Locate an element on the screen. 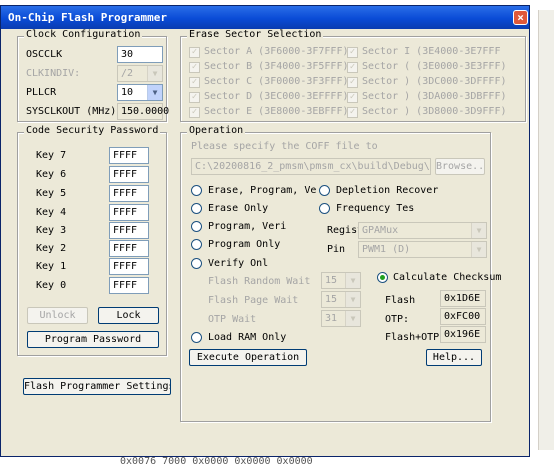 Image resolution: width=554 pixels, height=467 pixels. sector-label: Sector ) (3D8000-3D9FFF) is located at coordinates (434, 111).